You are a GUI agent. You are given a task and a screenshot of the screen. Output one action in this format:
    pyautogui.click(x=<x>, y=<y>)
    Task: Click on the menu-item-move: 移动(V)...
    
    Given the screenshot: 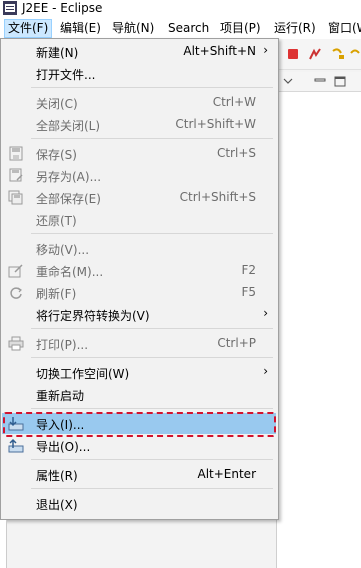 What is the action you would take?
    pyautogui.click(x=139, y=248)
    